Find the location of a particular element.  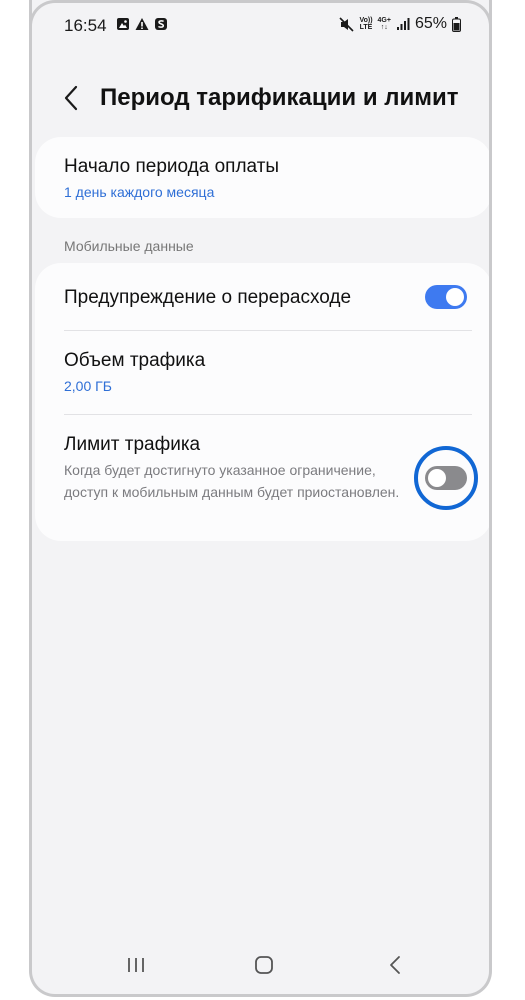

battery-icon is located at coordinates (456, 24).